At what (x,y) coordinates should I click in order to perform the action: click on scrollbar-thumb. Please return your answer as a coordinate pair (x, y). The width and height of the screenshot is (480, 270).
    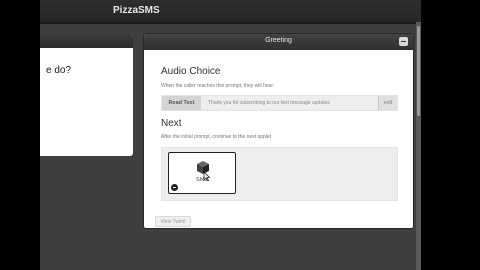
    Looking at the image, I should click on (418, 71).